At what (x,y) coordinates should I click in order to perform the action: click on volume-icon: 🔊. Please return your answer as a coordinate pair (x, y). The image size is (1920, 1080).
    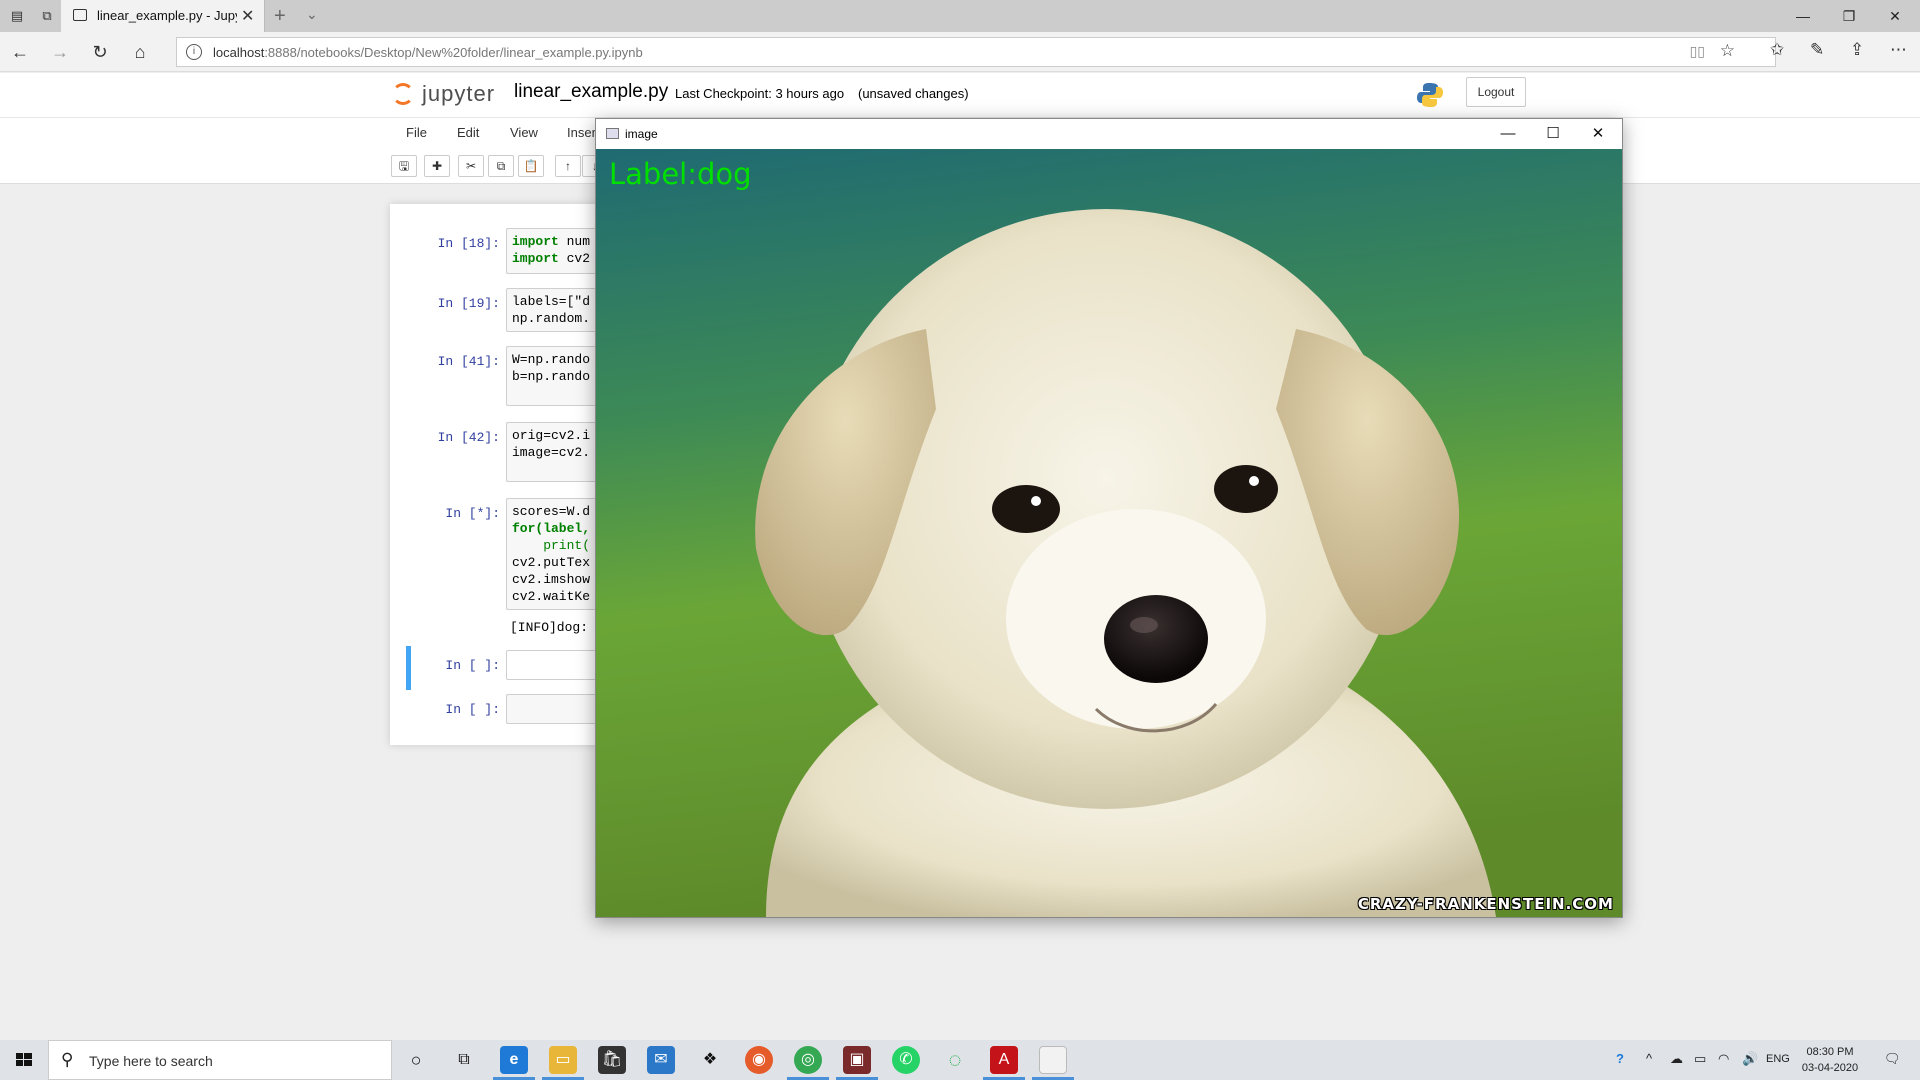
    Looking at the image, I should click on (1750, 1059).